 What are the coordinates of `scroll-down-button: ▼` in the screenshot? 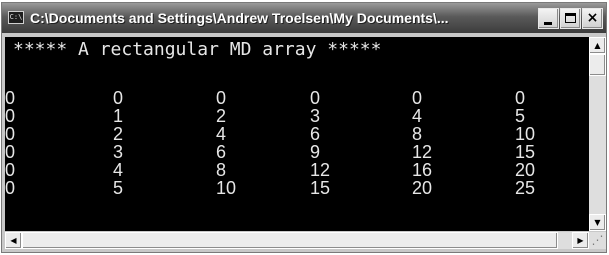 It's located at (597, 222).